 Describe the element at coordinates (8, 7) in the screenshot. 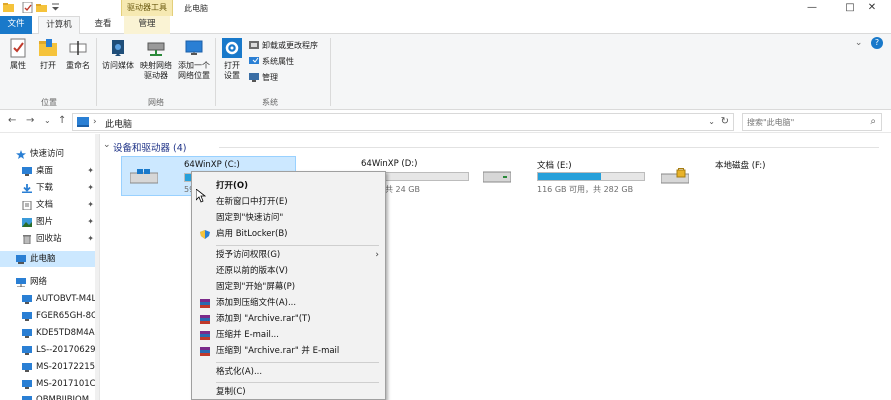

I see `folder-icon` at that location.